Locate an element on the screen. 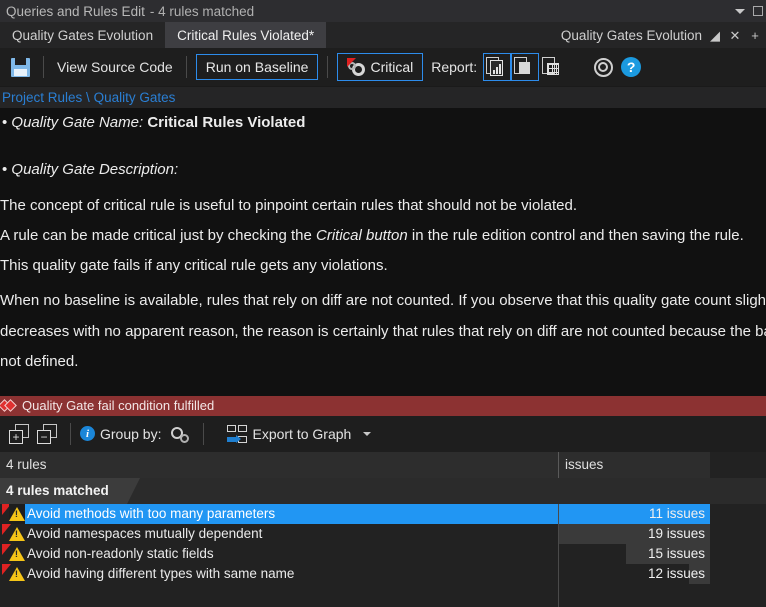 The image size is (766, 607). grid-header-row: 4 rules issues is located at coordinates (383, 464).